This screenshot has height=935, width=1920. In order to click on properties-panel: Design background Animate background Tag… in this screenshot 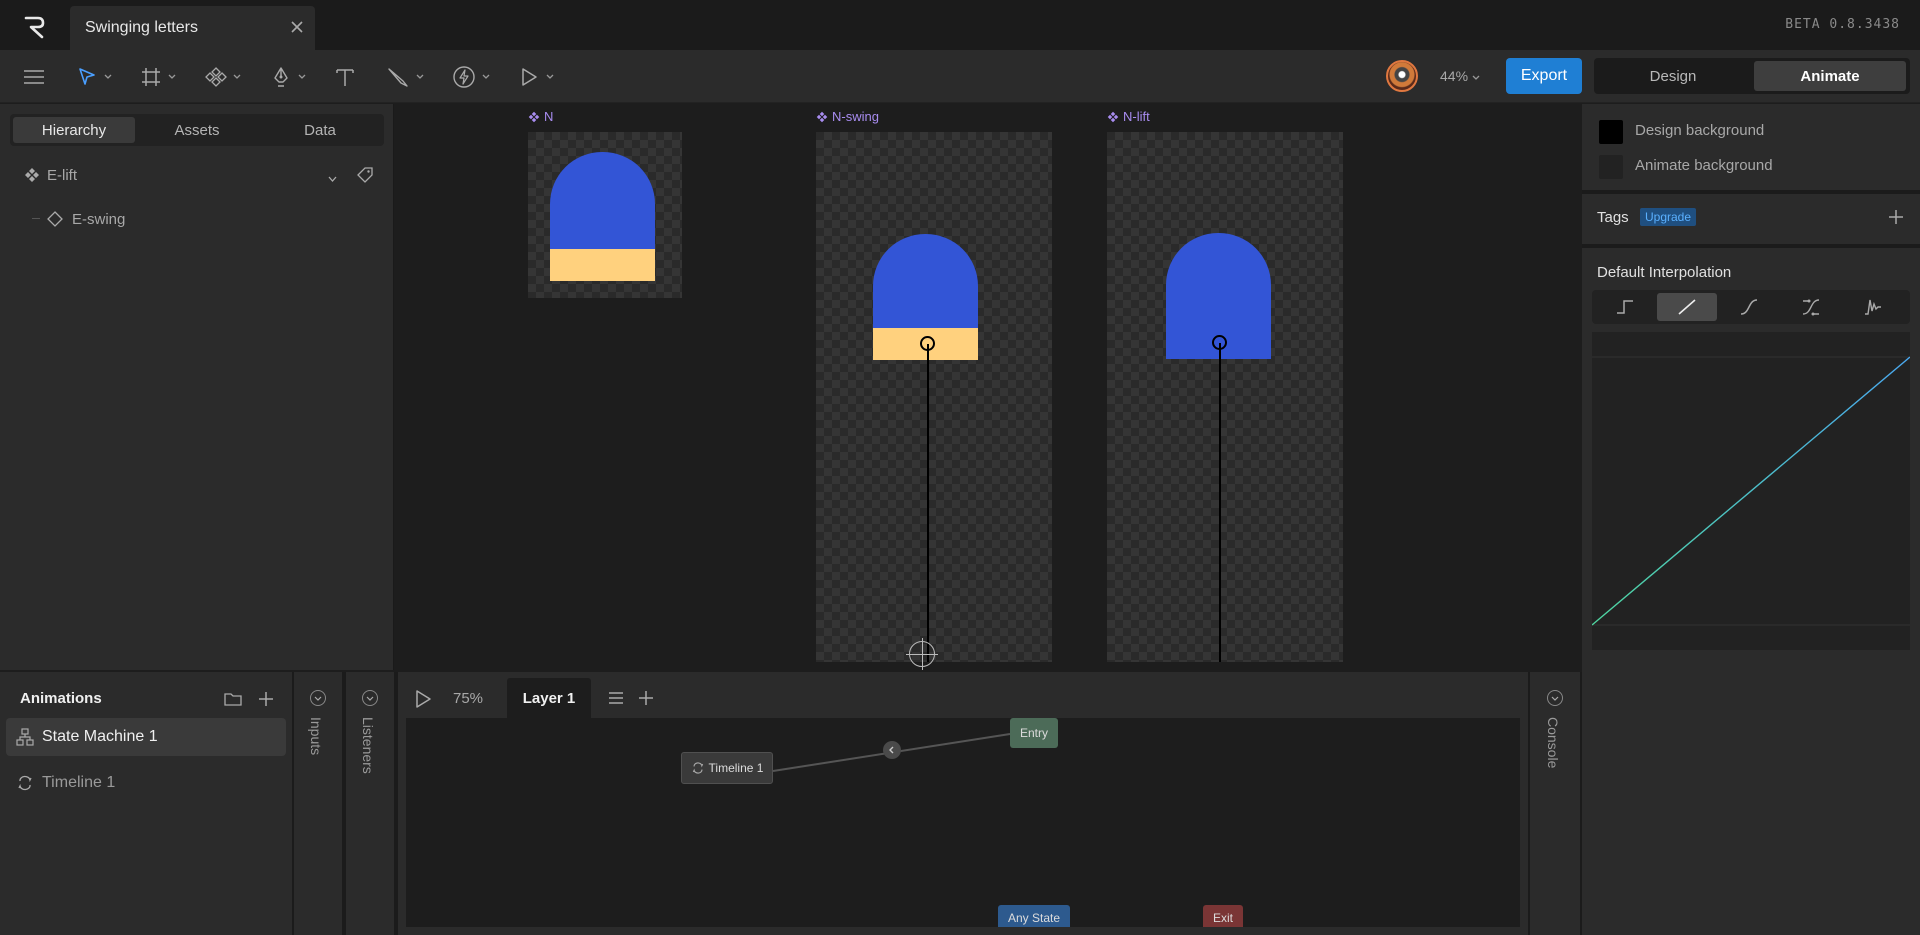, I will do `click(1751, 437)`.